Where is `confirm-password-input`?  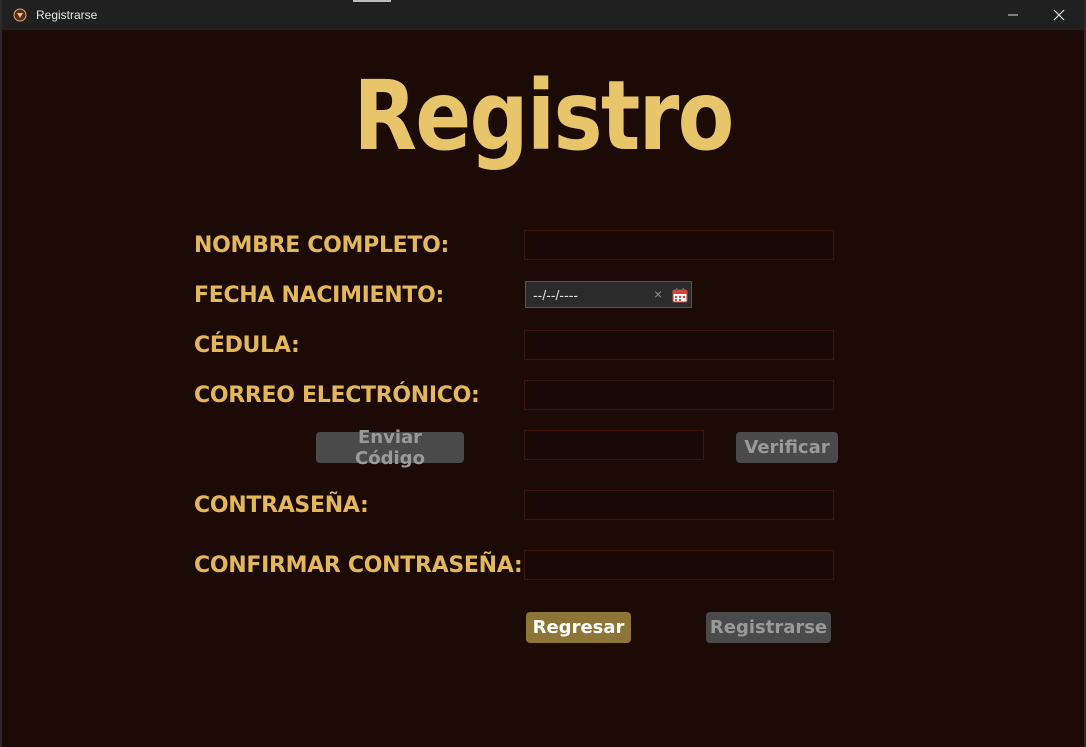 confirm-password-input is located at coordinates (679, 565).